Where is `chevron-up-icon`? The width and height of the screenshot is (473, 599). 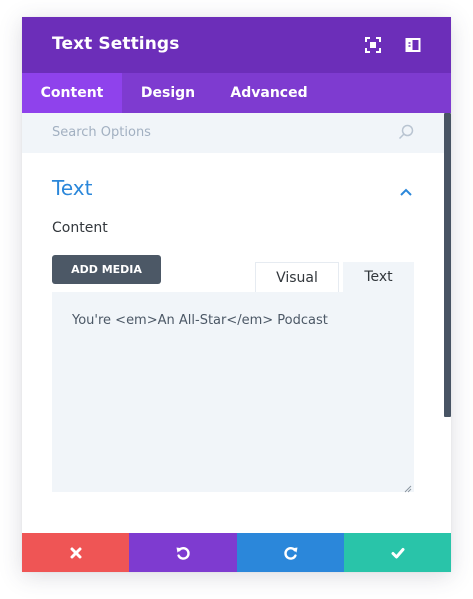 chevron-up-icon is located at coordinates (406, 189).